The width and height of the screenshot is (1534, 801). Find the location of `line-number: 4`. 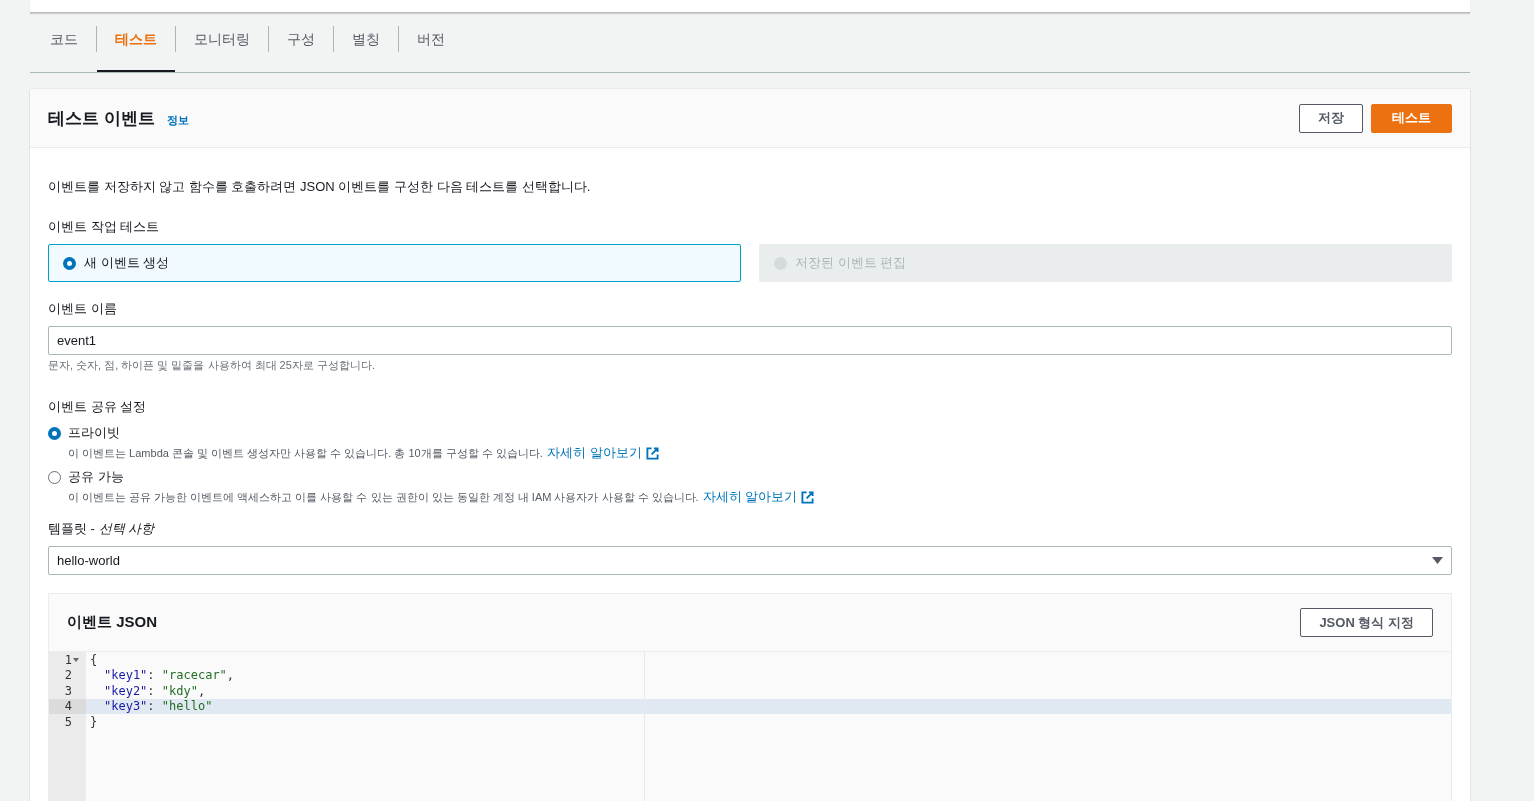

line-number: 4 is located at coordinates (68, 706).